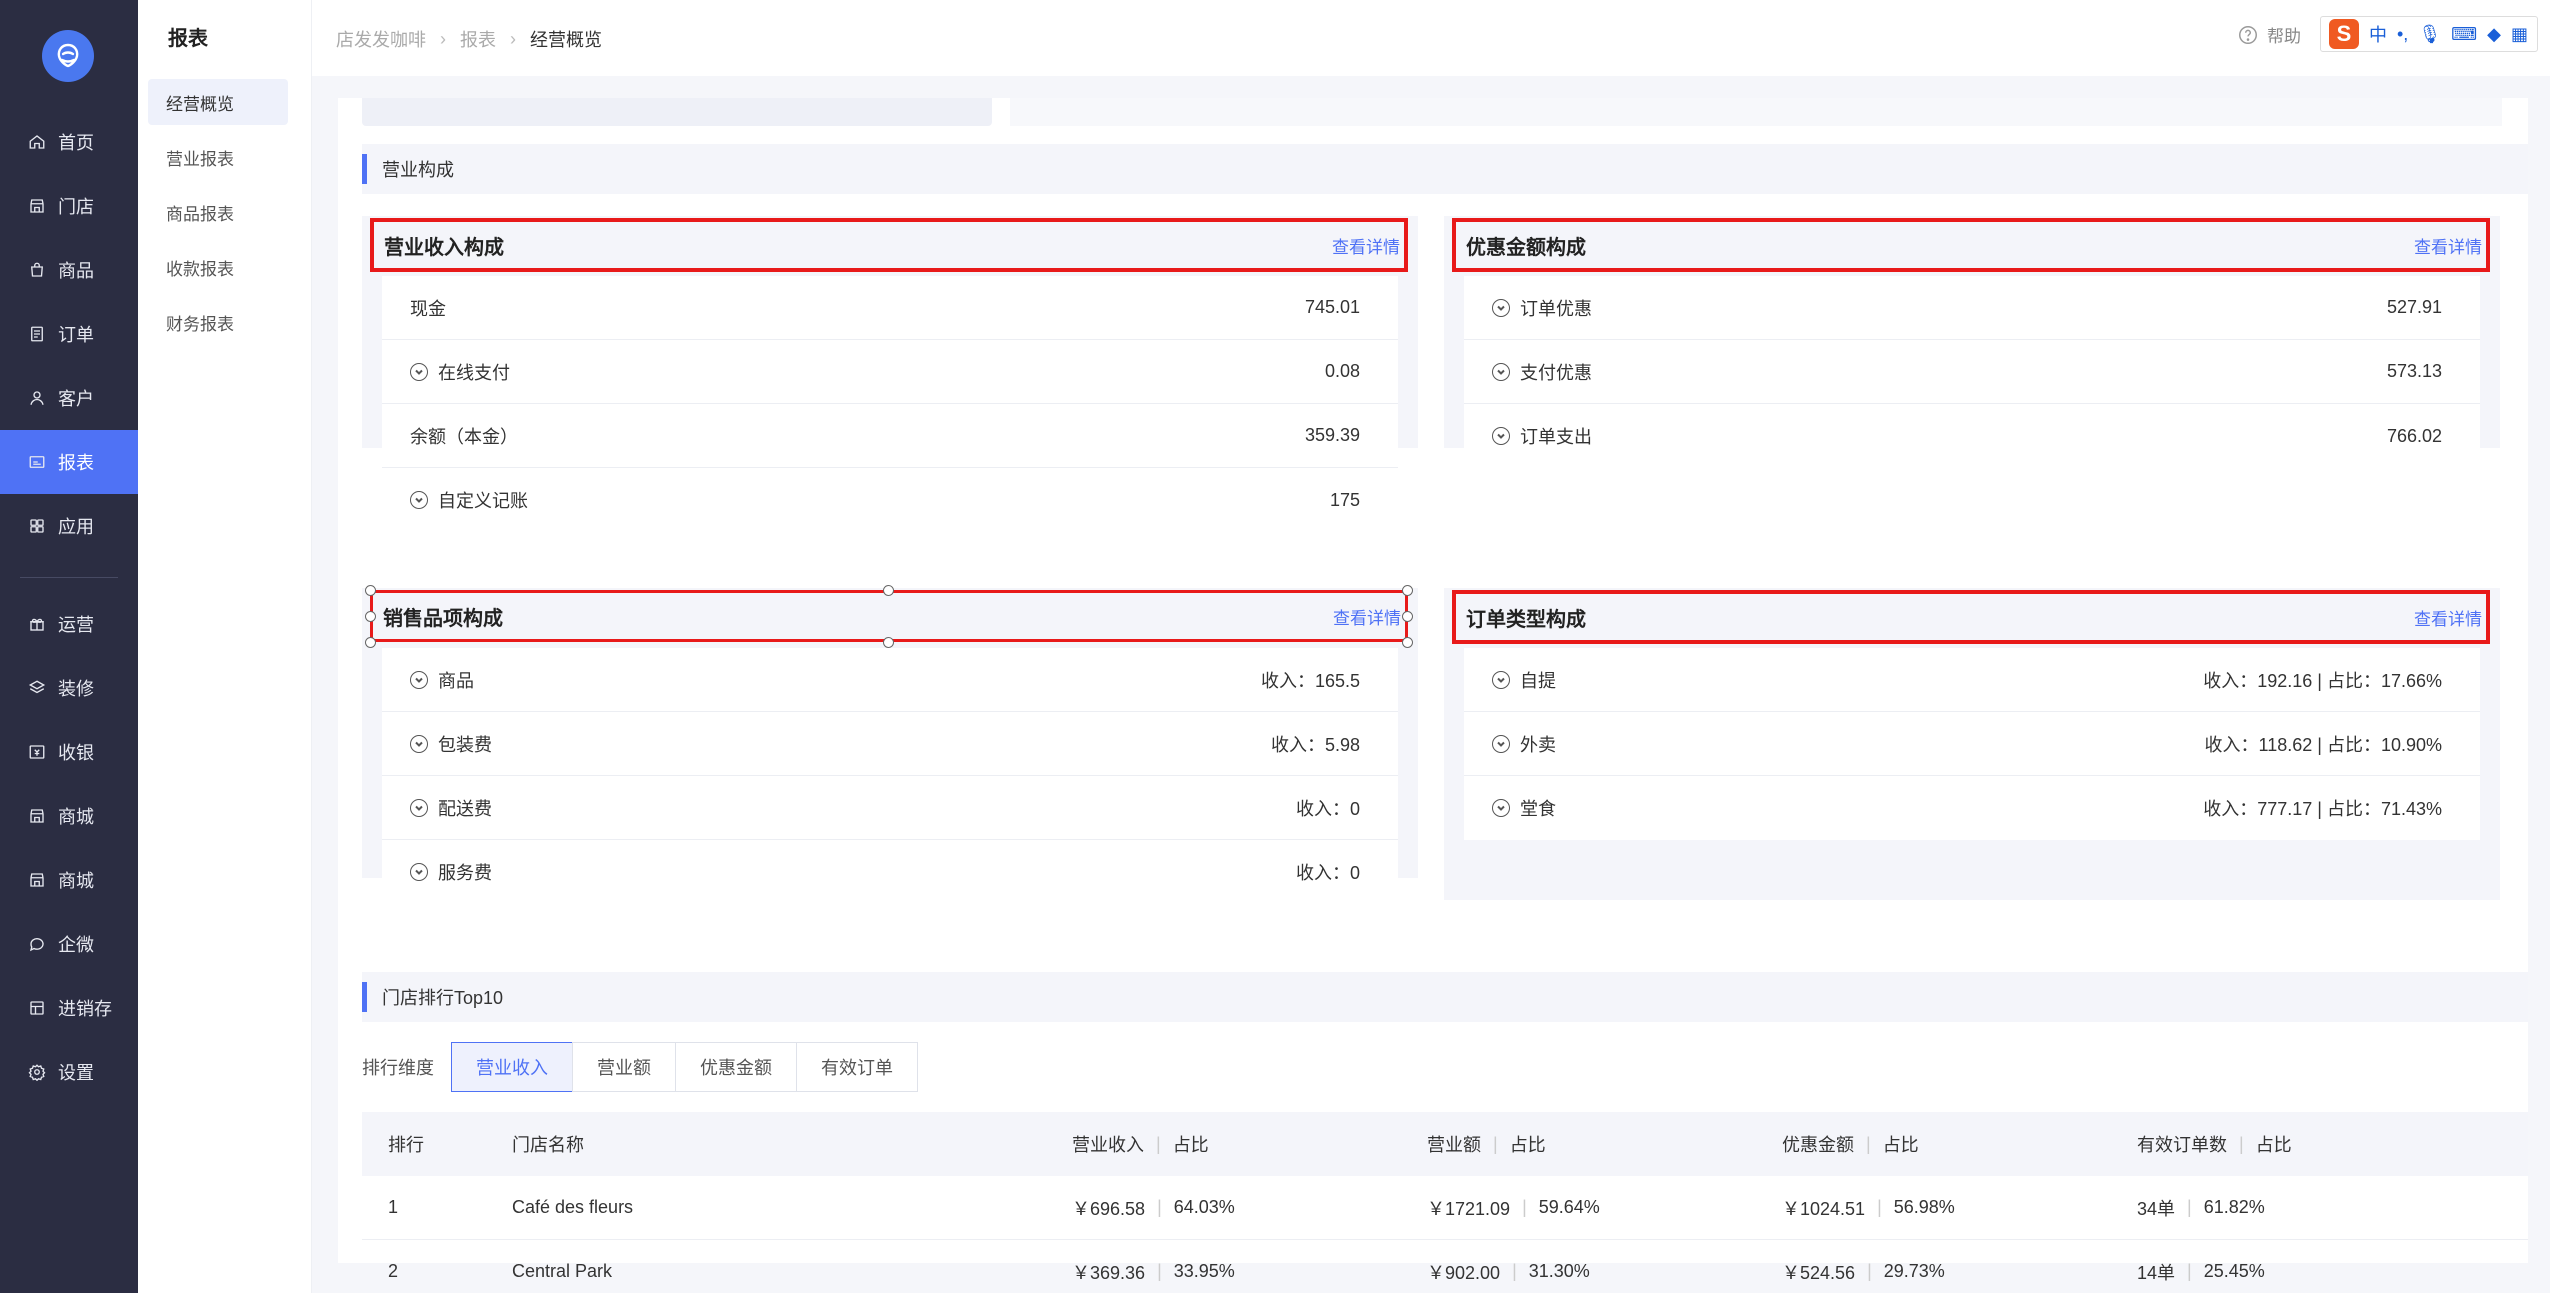  I want to click on col-store-name: 门店名称, so click(548, 1145).